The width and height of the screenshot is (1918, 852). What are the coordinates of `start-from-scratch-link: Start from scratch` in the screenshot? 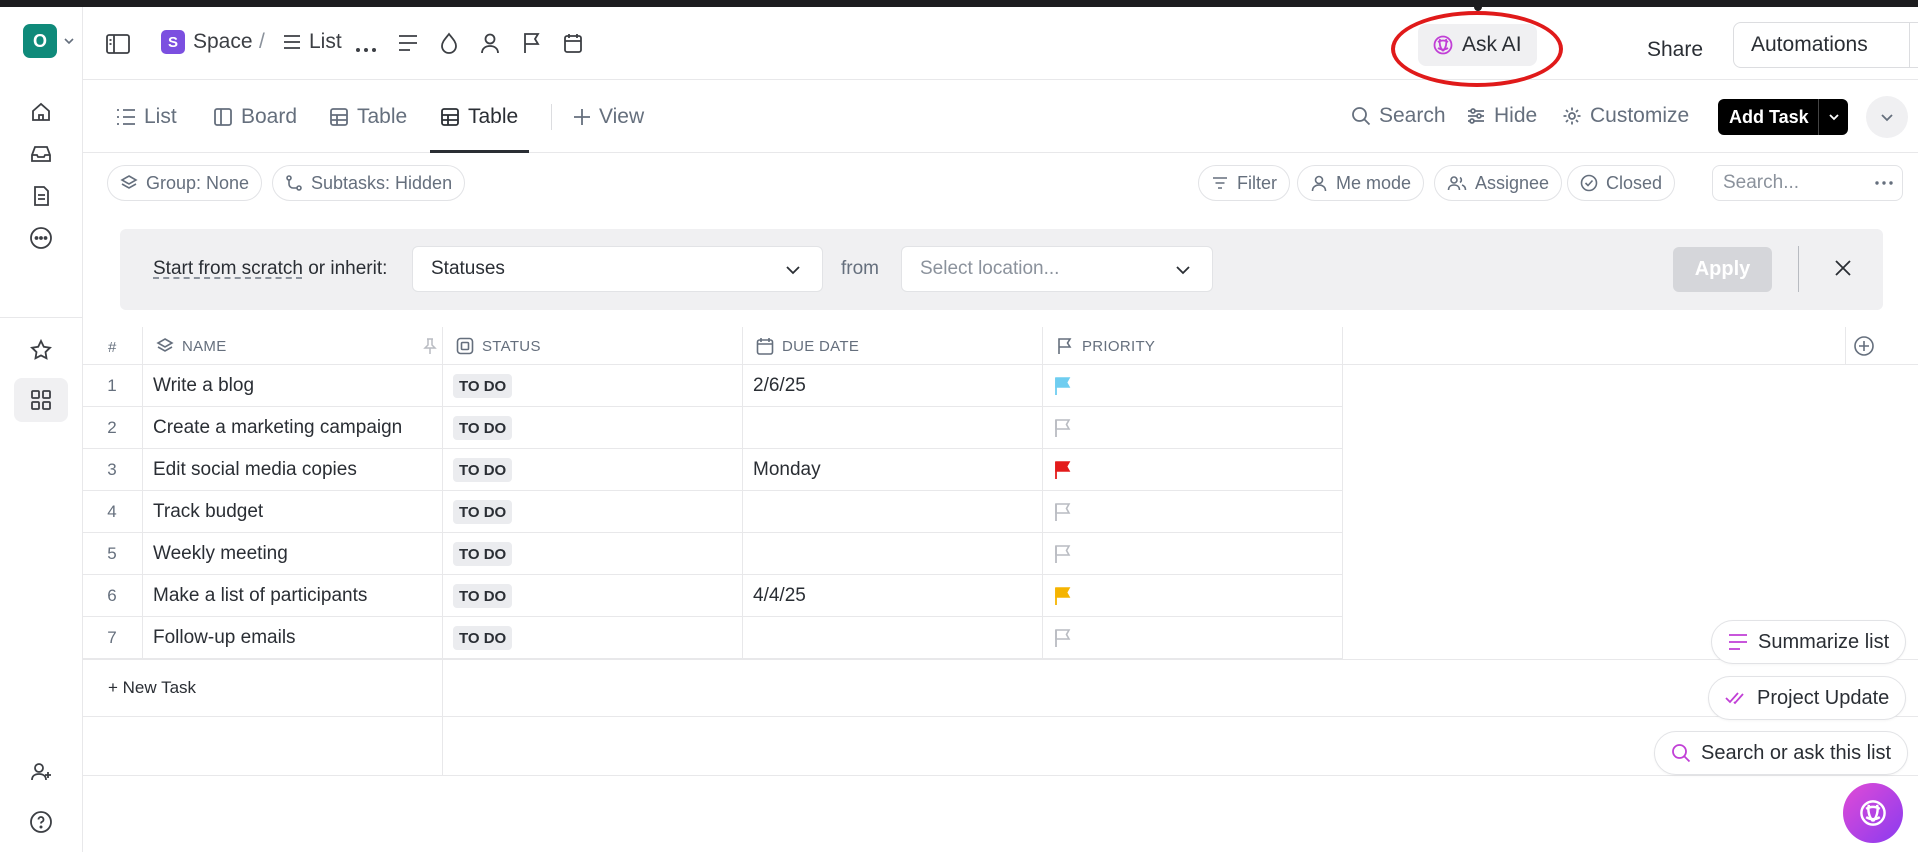 It's located at (228, 268).